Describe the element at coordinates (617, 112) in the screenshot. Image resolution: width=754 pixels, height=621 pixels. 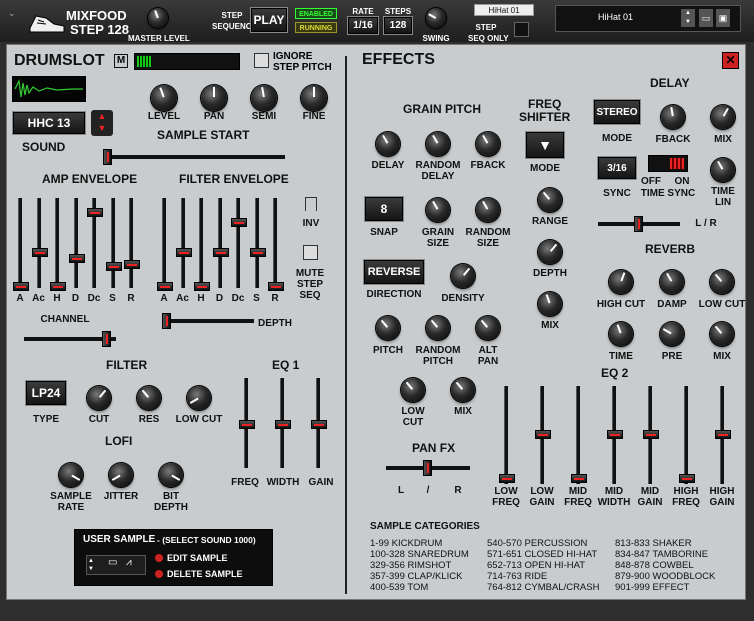
I see `stereo-button: STEREO` at that location.